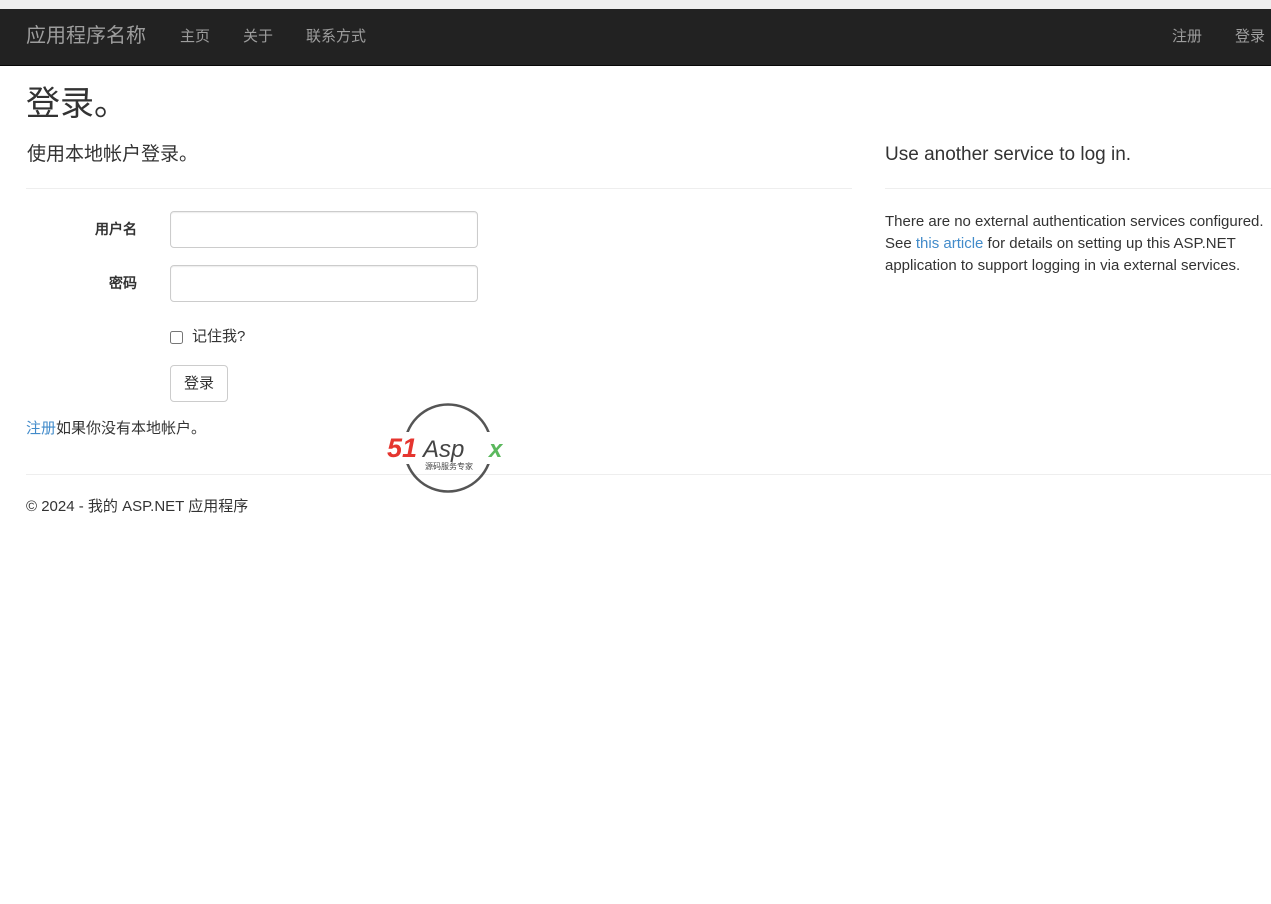 This screenshot has height=904, width=1271. Describe the element at coordinates (258, 37) in the screenshot. I see `nav-about-link: 关于` at that location.